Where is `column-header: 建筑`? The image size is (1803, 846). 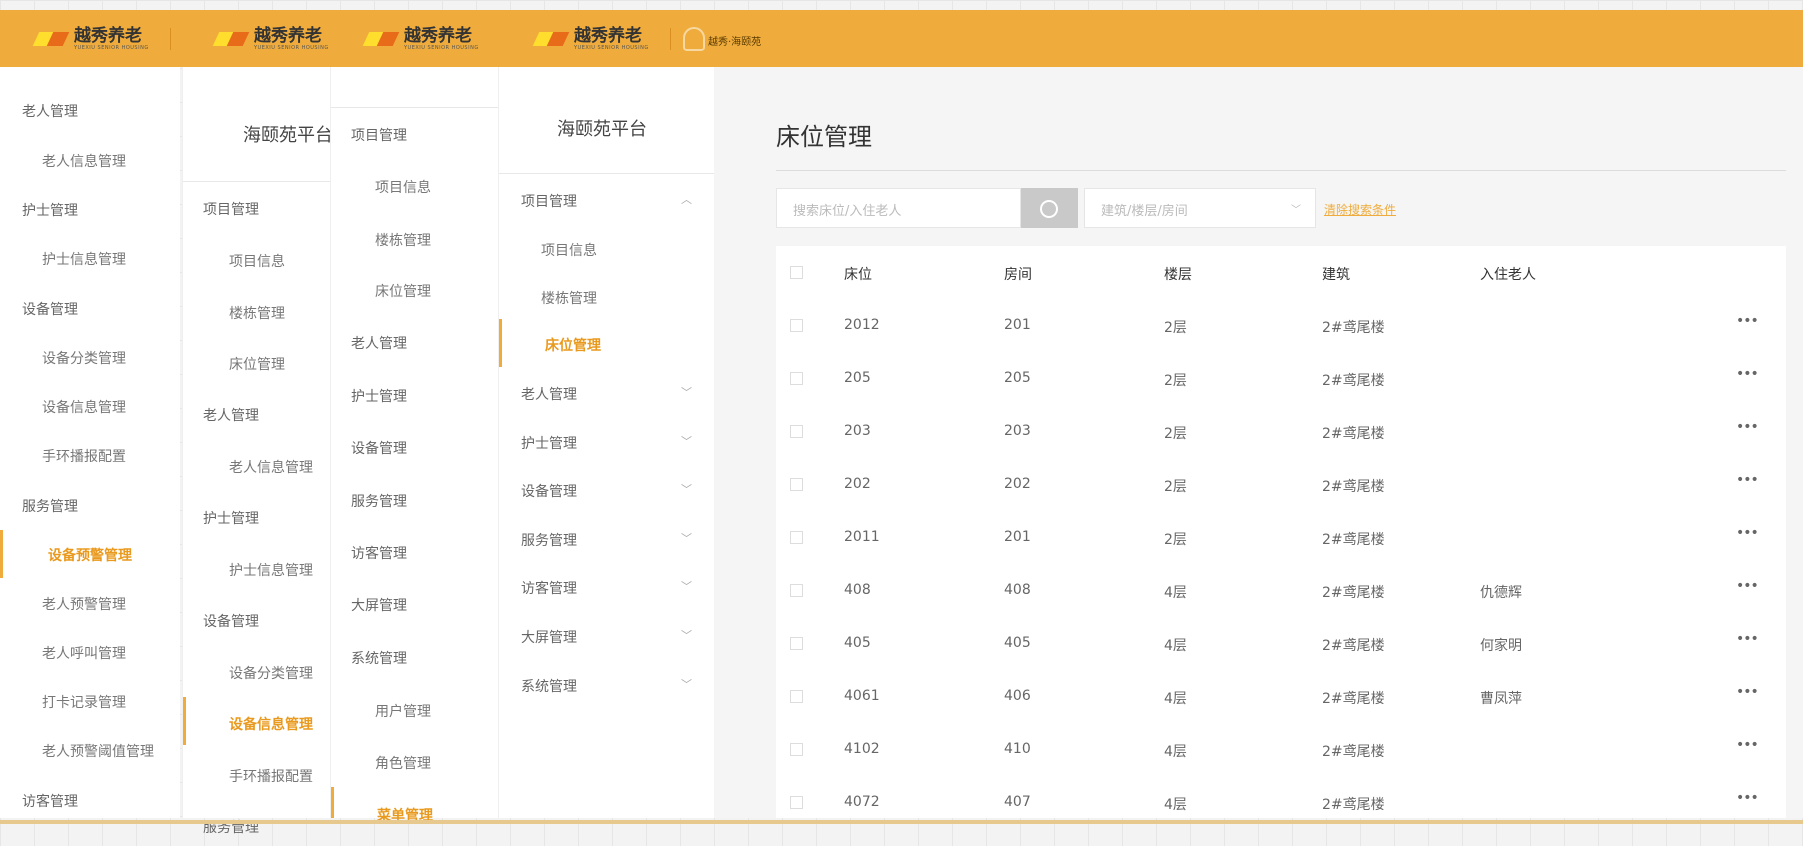 column-header: 建筑 is located at coordinates (1336, 275).